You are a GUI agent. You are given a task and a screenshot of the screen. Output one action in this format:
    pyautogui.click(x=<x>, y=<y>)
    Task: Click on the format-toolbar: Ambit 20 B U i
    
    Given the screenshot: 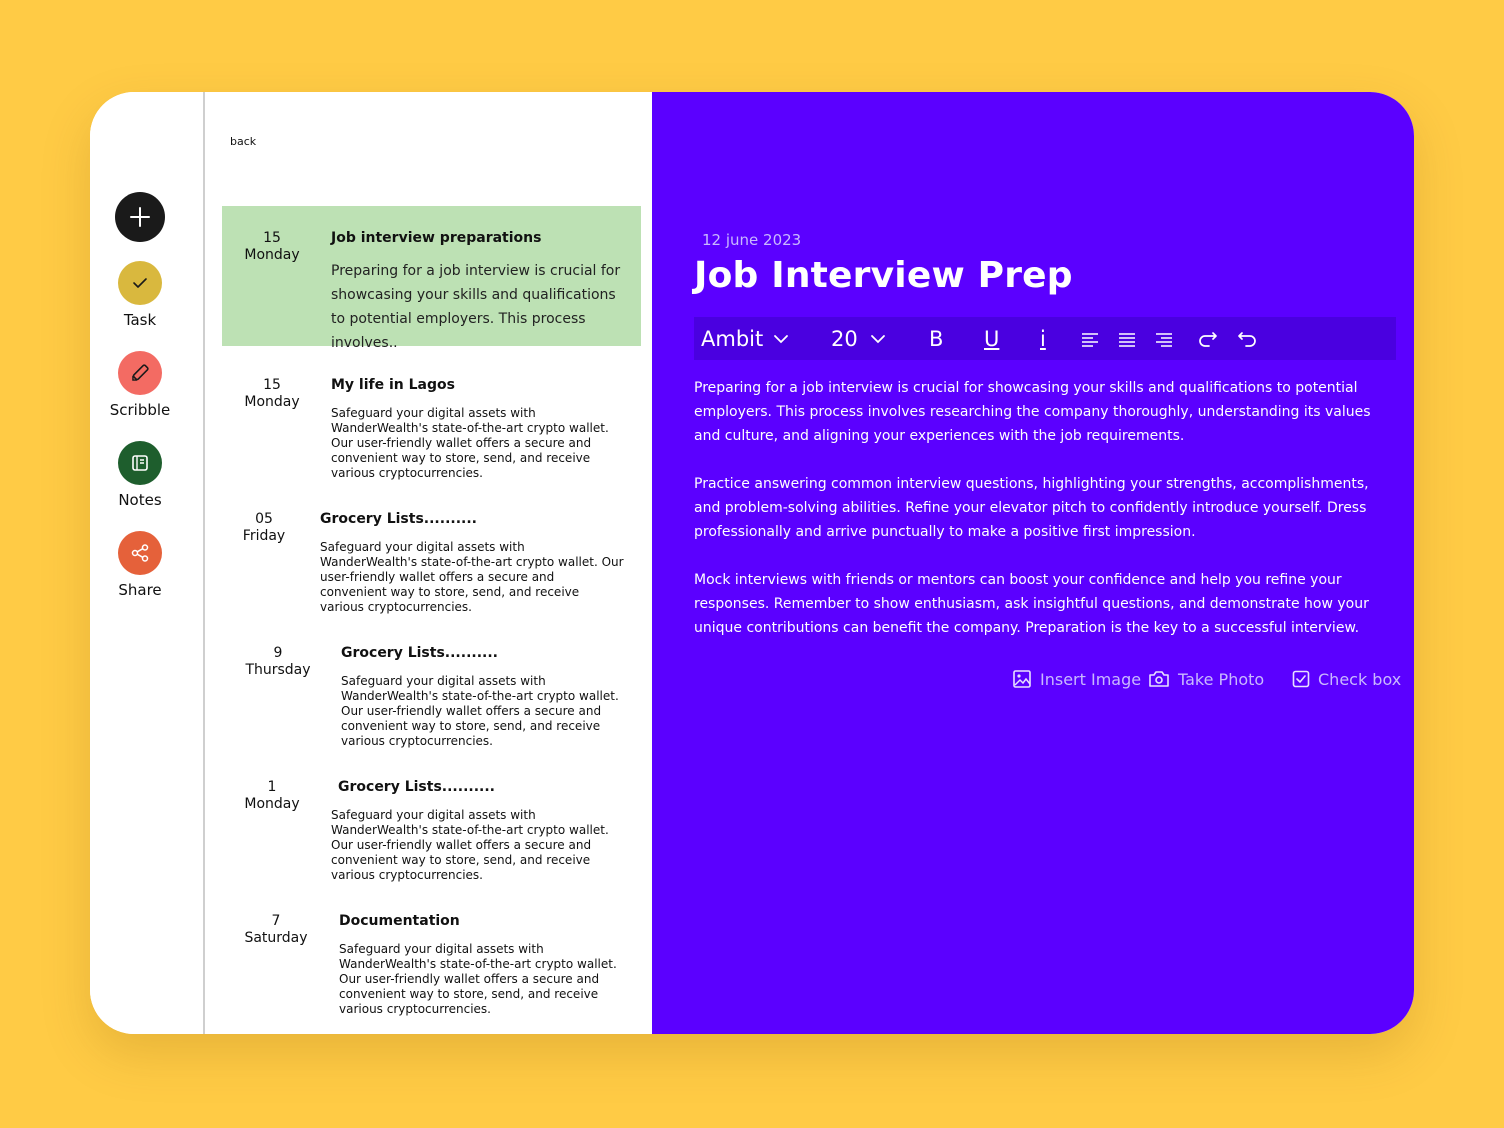 What is the action you would take?
    pyautogui.click(x=1045, y=338)
    